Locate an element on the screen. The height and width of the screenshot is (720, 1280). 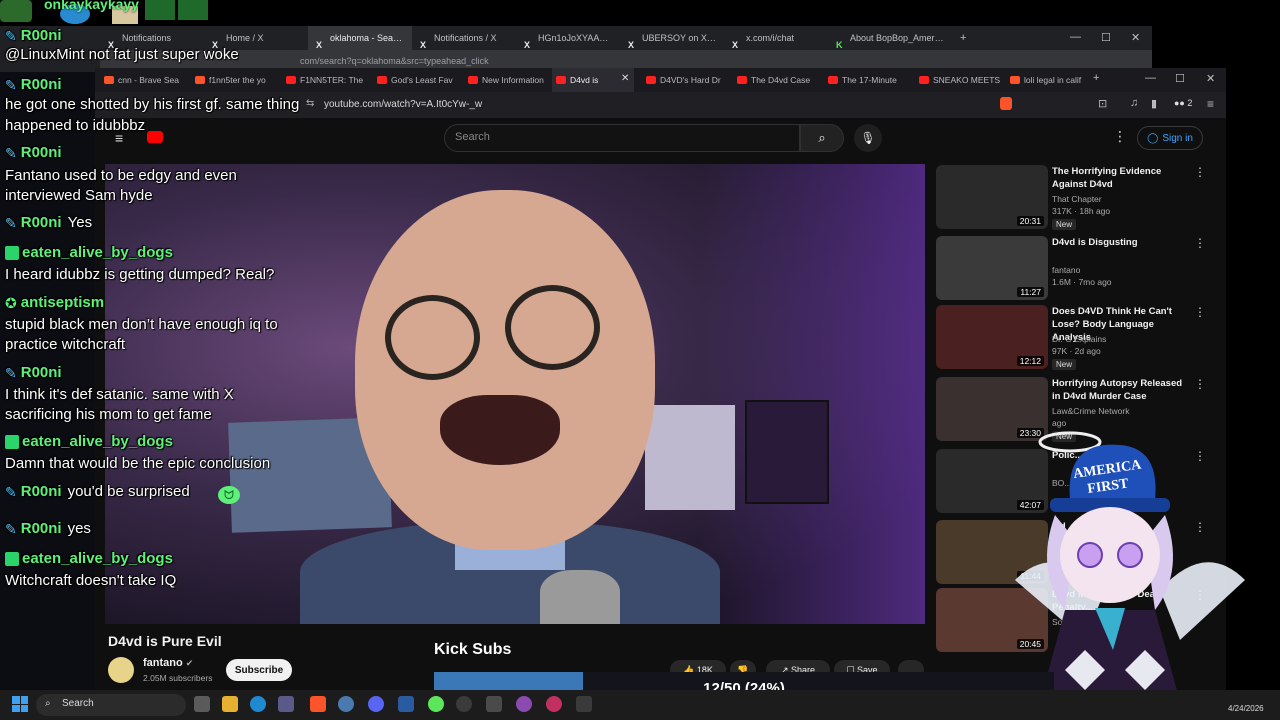
main-tab: New Information is located at coordinates (507, 80).